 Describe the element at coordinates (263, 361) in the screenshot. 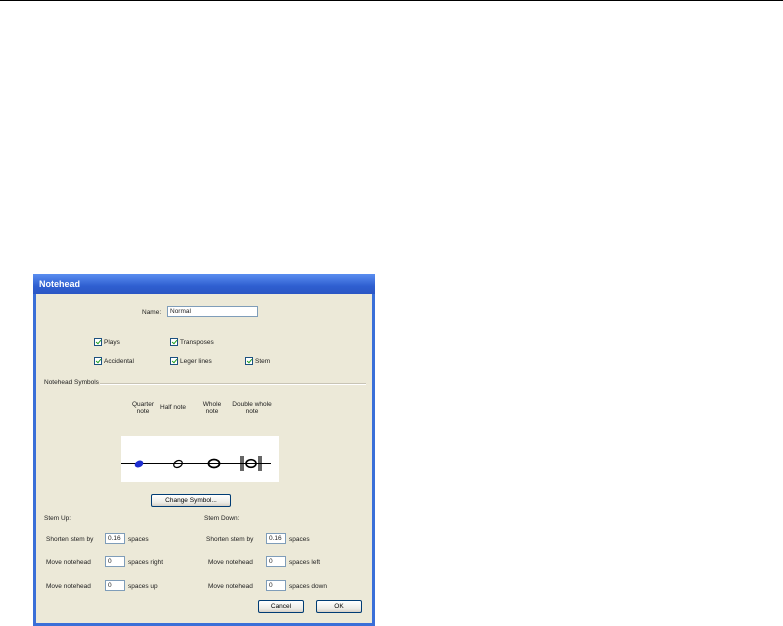

I see `stem-label: Stem` at that location.